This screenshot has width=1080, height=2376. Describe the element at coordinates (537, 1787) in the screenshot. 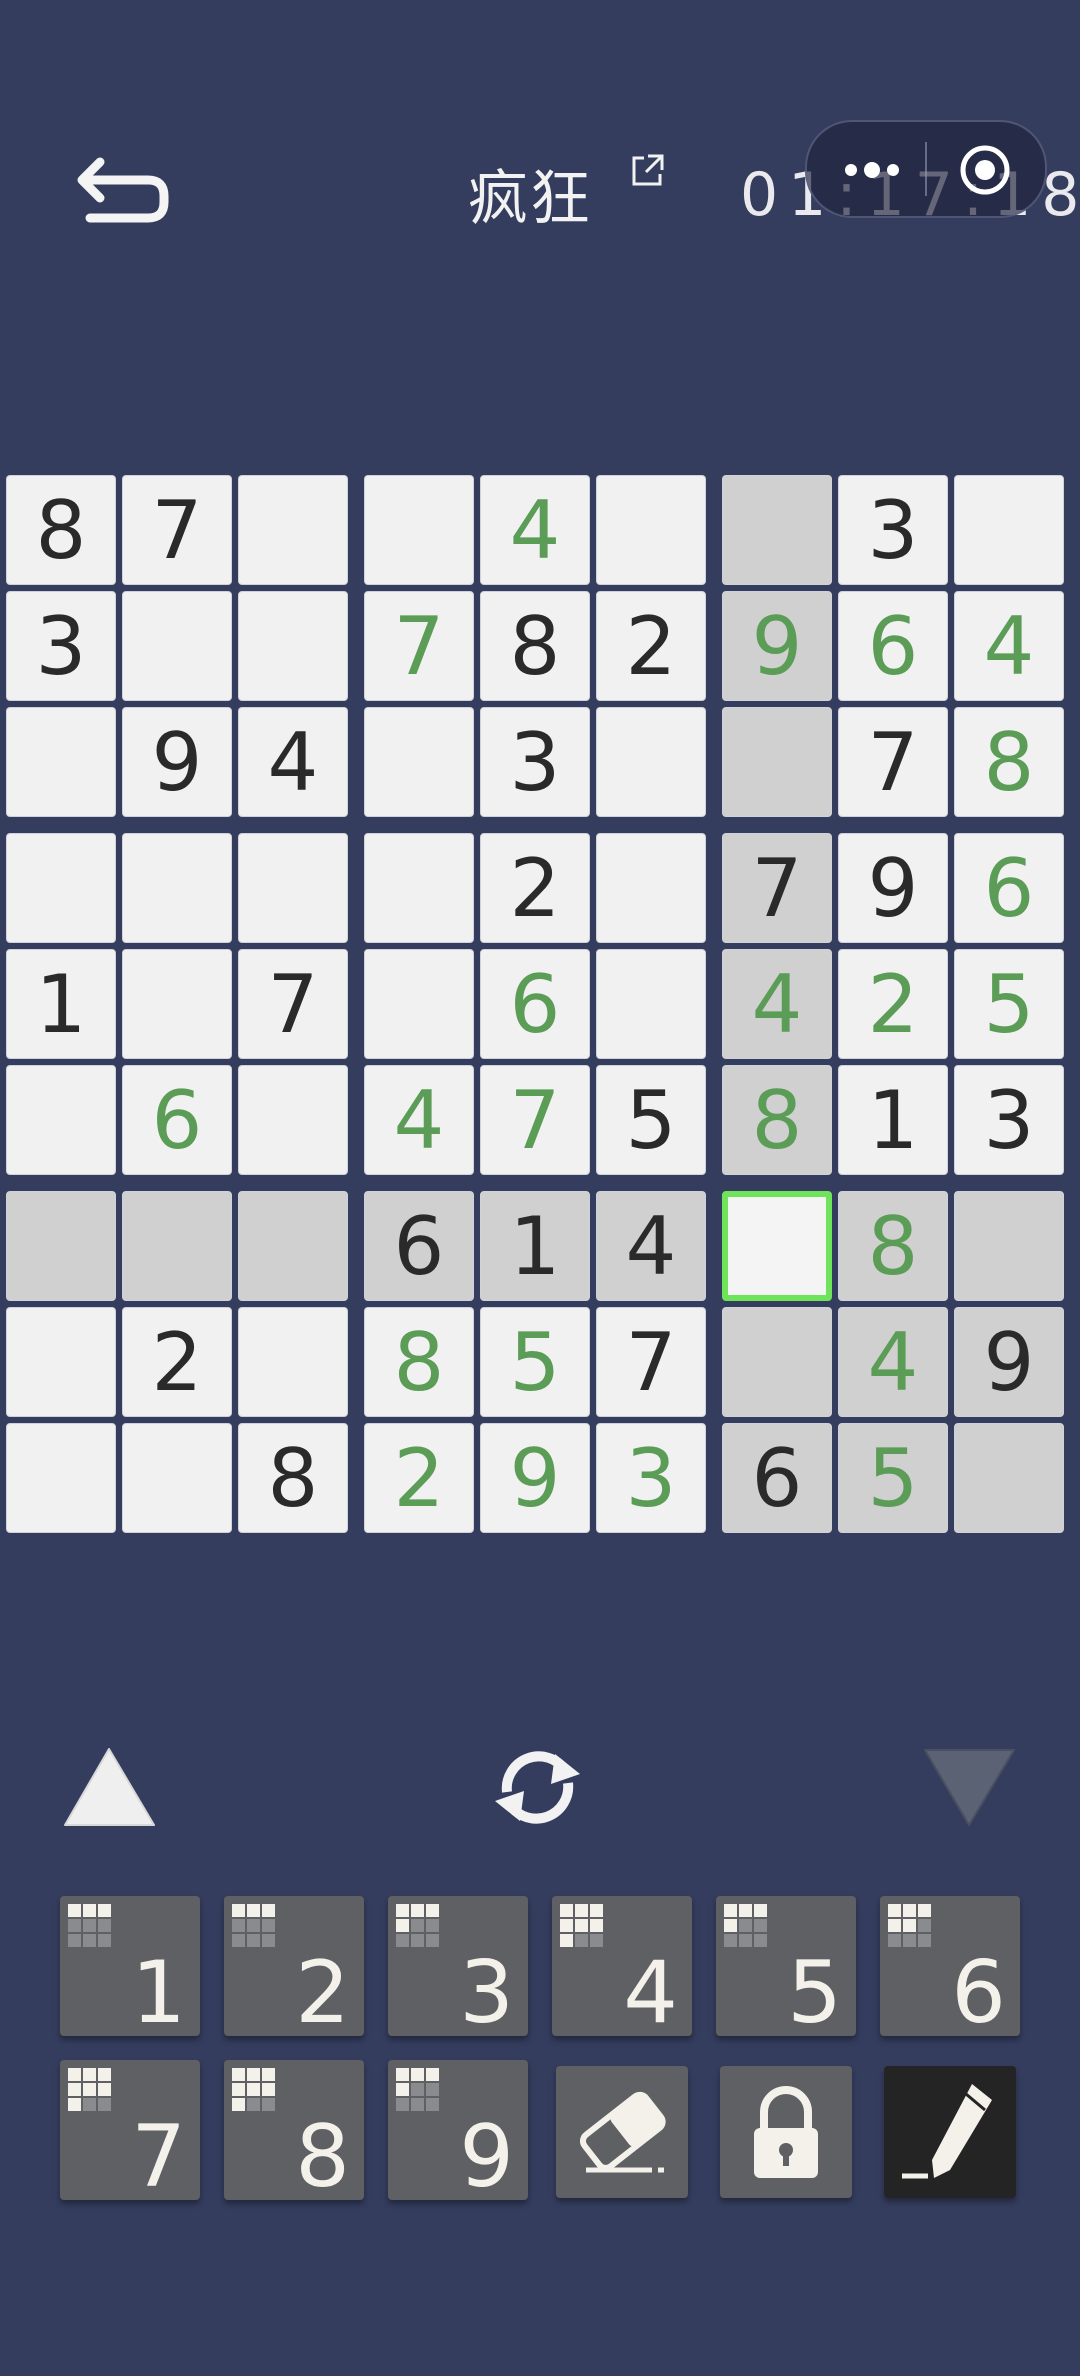

I see `refresh-icon` at that location.